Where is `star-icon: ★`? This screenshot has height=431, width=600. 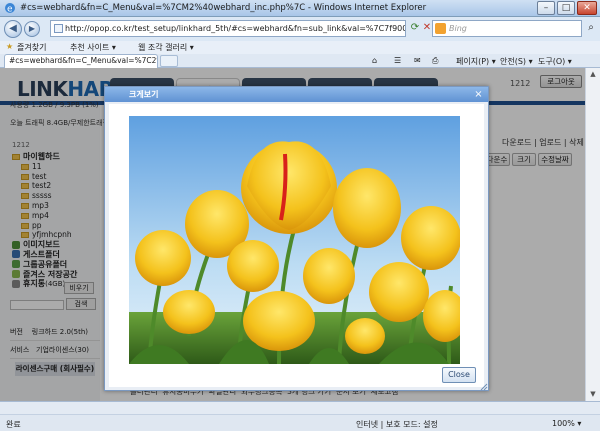 star-icon: ★ is located at coordinates (10, 46).